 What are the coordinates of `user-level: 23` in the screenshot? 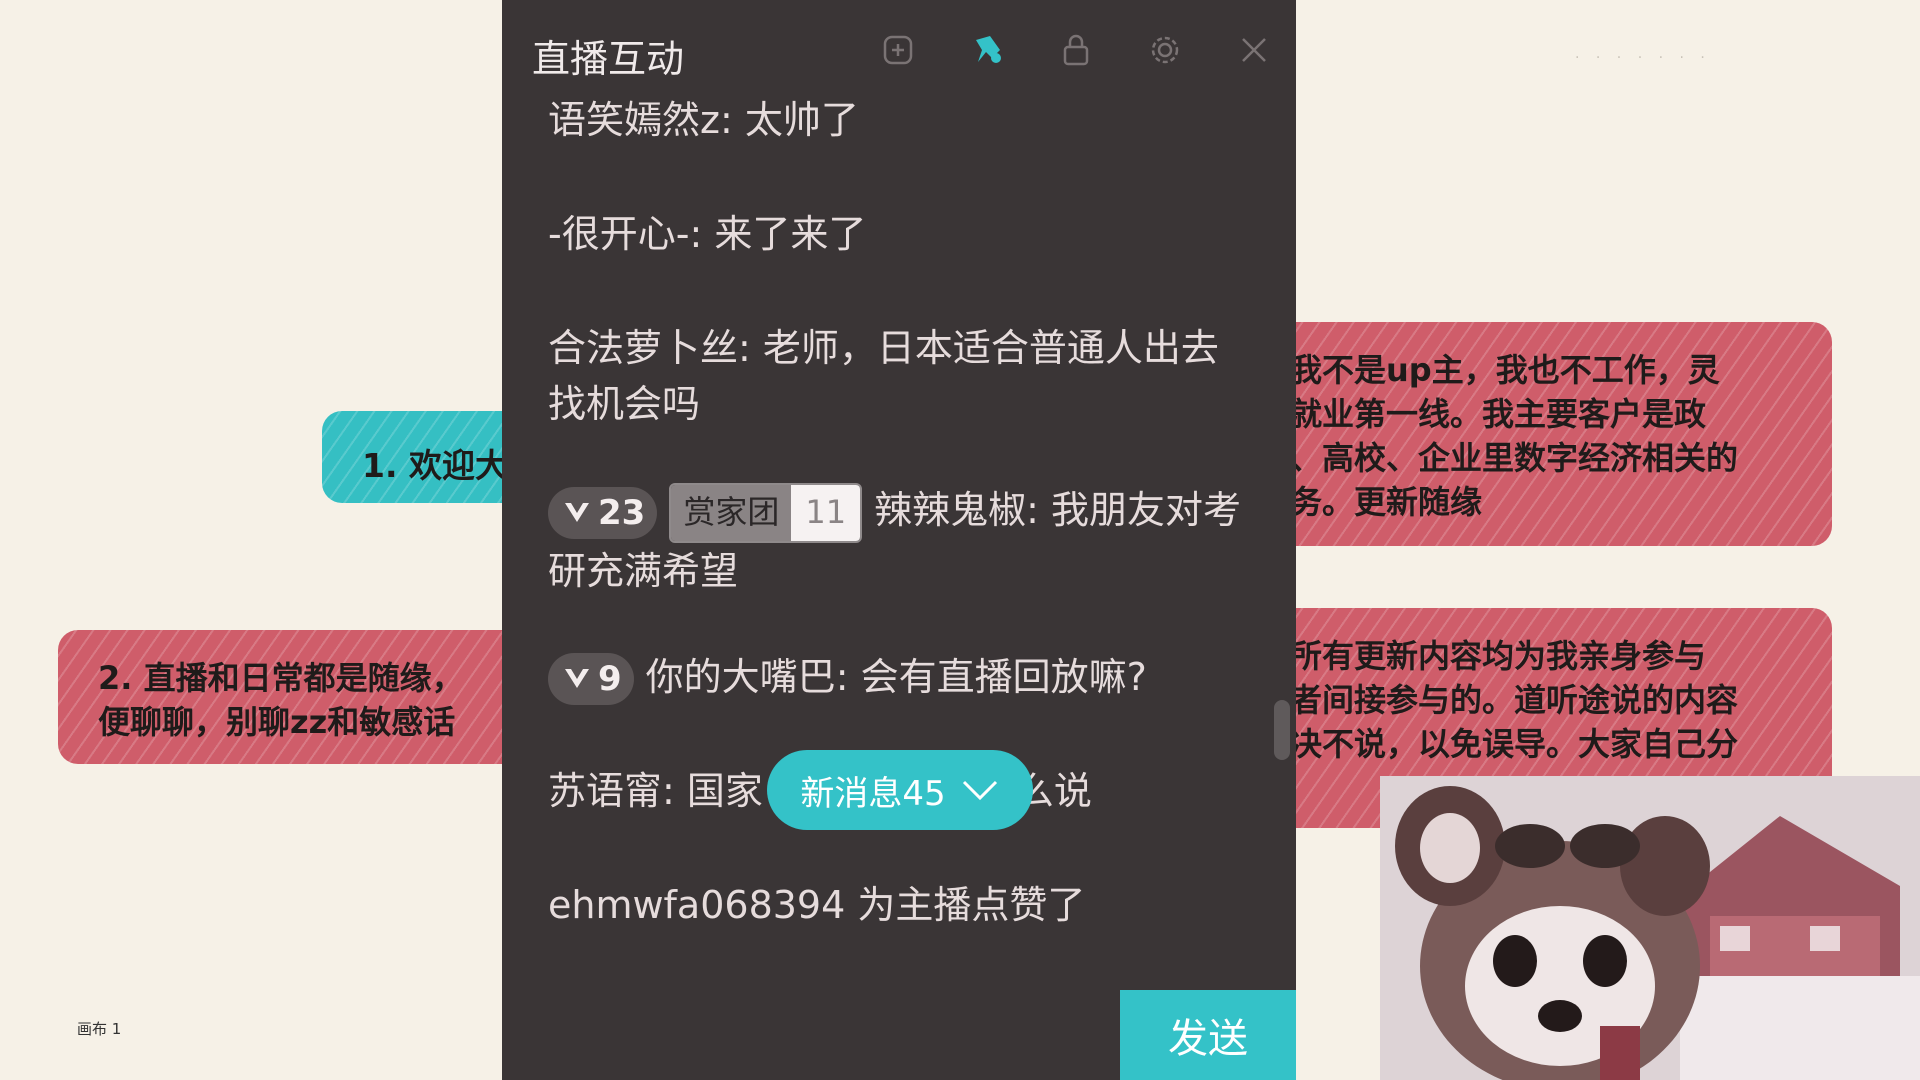 It's located at (622, 512).